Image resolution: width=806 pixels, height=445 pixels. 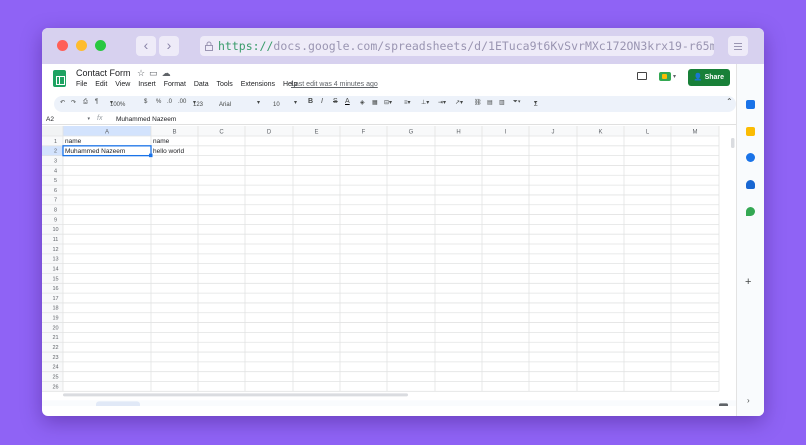 I want to click on more-formats-button: 123 ▾, so click(x=198, y=103).